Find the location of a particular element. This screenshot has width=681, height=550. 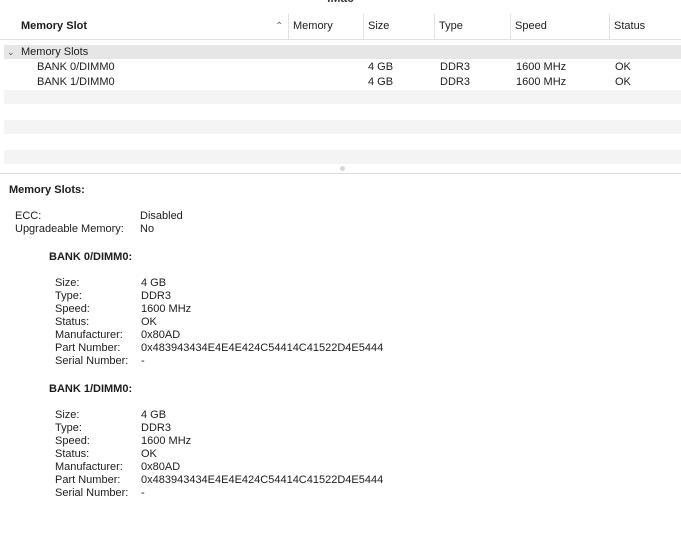

bank-title: BANK 1/DIMM0: is located at coordinates (91, 389).